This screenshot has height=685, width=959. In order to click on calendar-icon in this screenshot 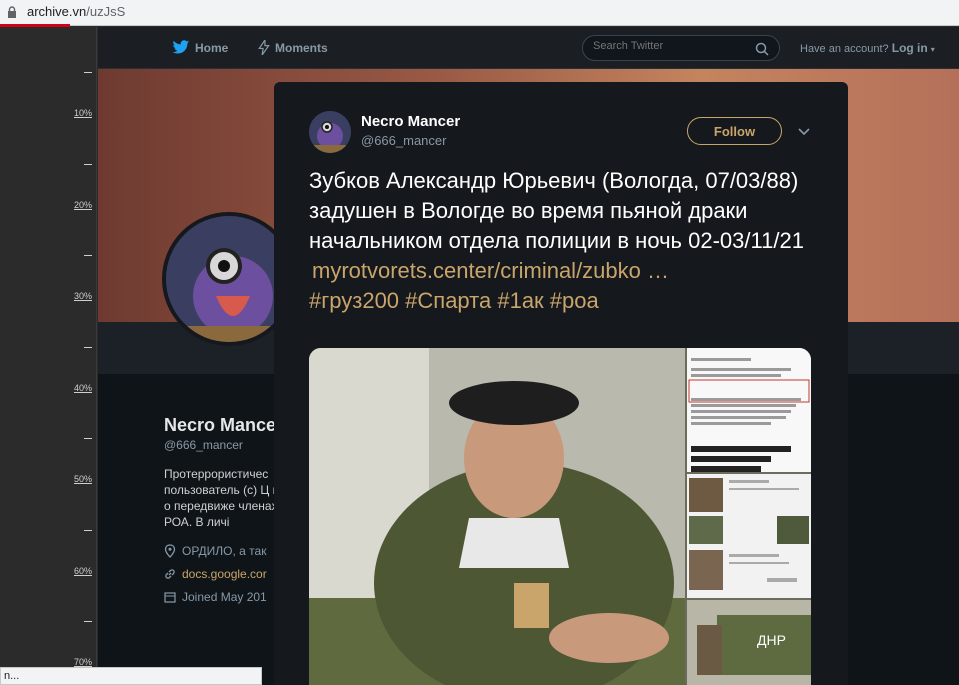, I will do `click(170, 597)`.